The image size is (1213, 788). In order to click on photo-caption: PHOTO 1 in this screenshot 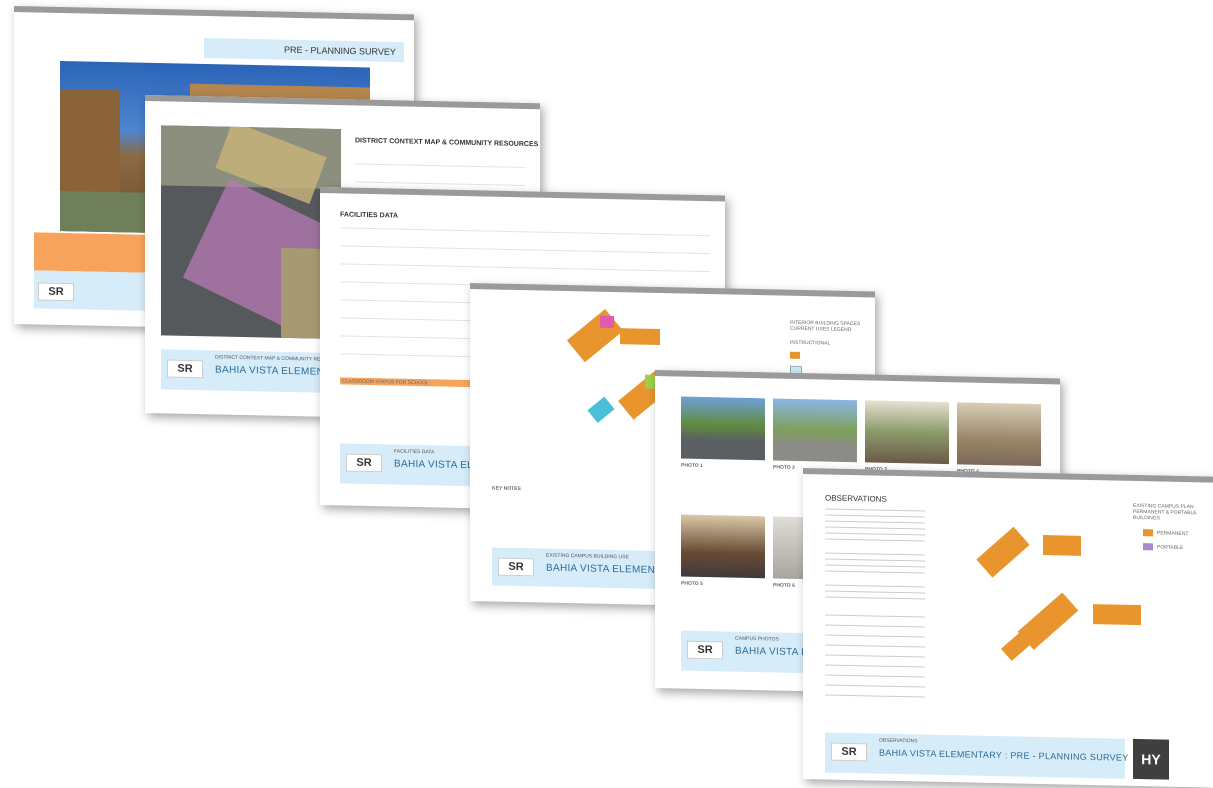, I will do `click(692, 466)`.